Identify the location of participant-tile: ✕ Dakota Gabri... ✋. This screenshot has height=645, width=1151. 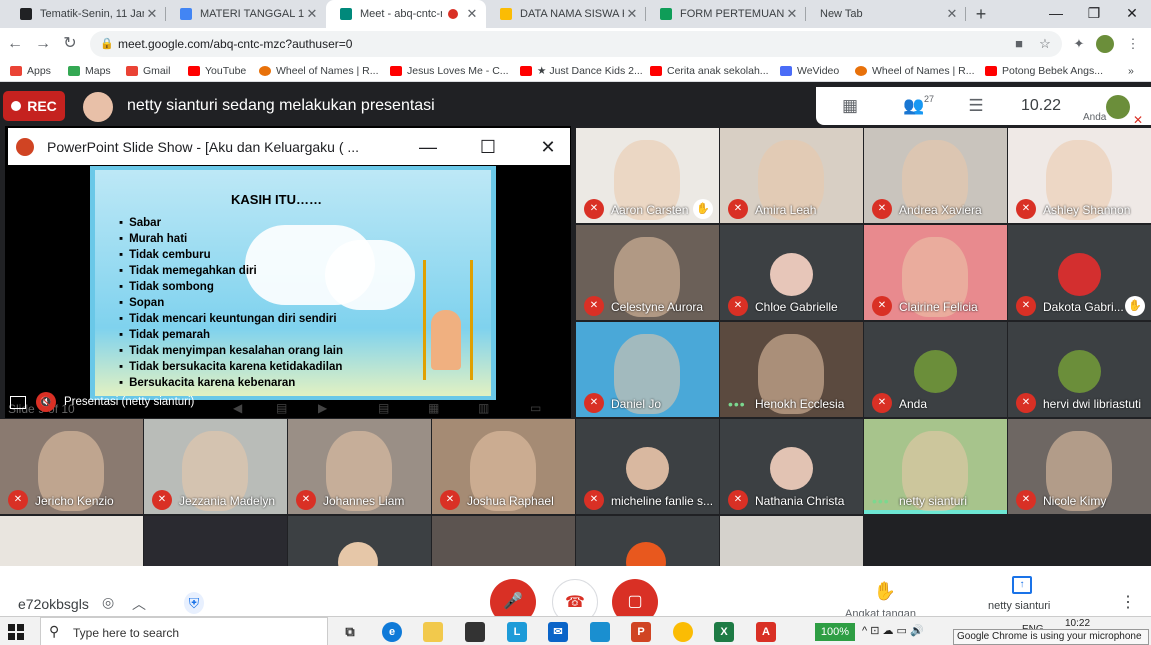
(1079, 272).